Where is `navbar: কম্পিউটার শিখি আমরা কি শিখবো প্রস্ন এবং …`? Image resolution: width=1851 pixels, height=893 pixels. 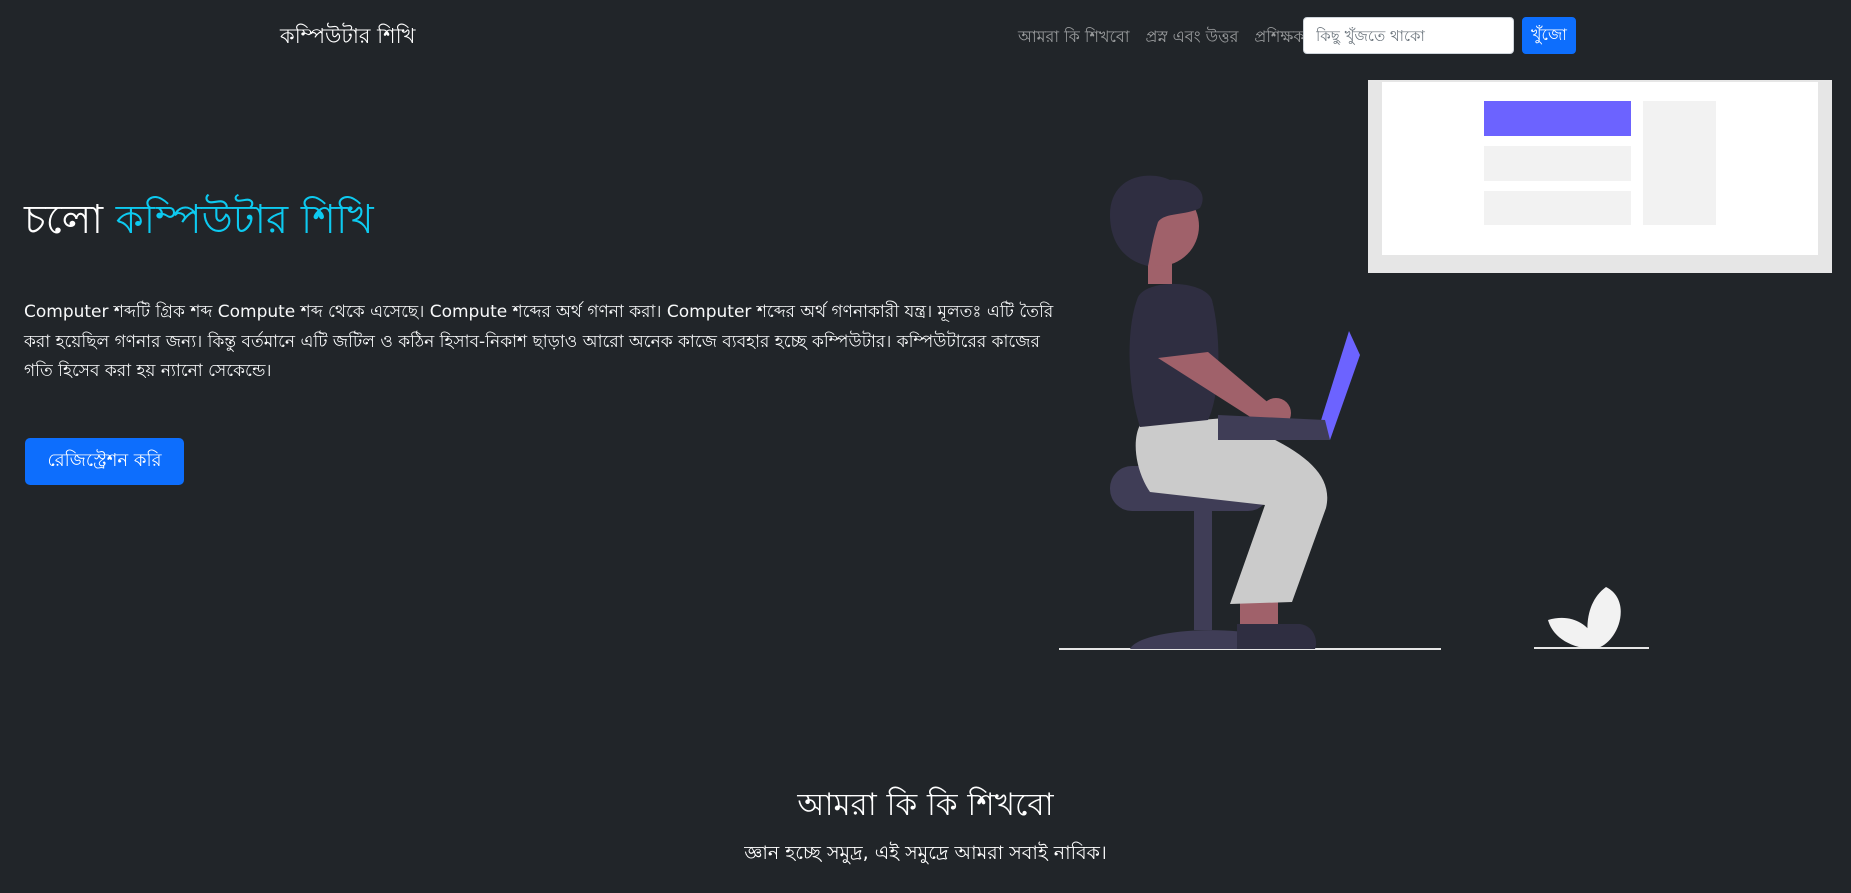
navbar: কম্পিউটার শিখি আমরা কি শিখবো প্রস্ন এবং … is located at coordinates (925, 35).